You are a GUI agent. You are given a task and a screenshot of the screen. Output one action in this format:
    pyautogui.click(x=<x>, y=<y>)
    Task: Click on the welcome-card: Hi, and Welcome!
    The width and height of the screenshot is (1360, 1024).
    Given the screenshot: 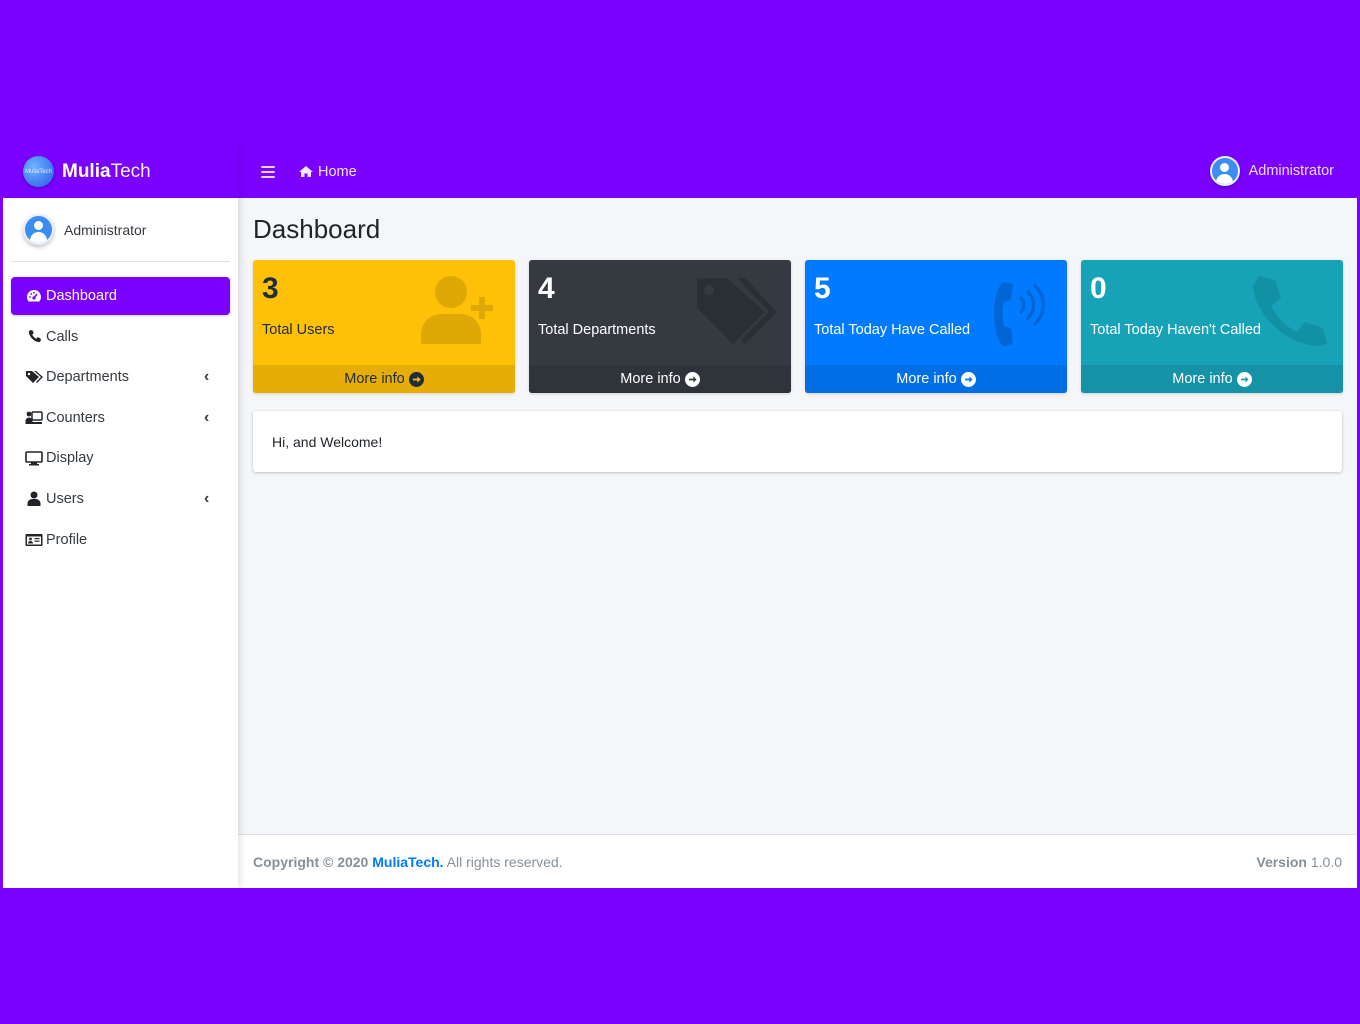 What is the action you would take?
    pyautogui.click(x=797, y=441)
    